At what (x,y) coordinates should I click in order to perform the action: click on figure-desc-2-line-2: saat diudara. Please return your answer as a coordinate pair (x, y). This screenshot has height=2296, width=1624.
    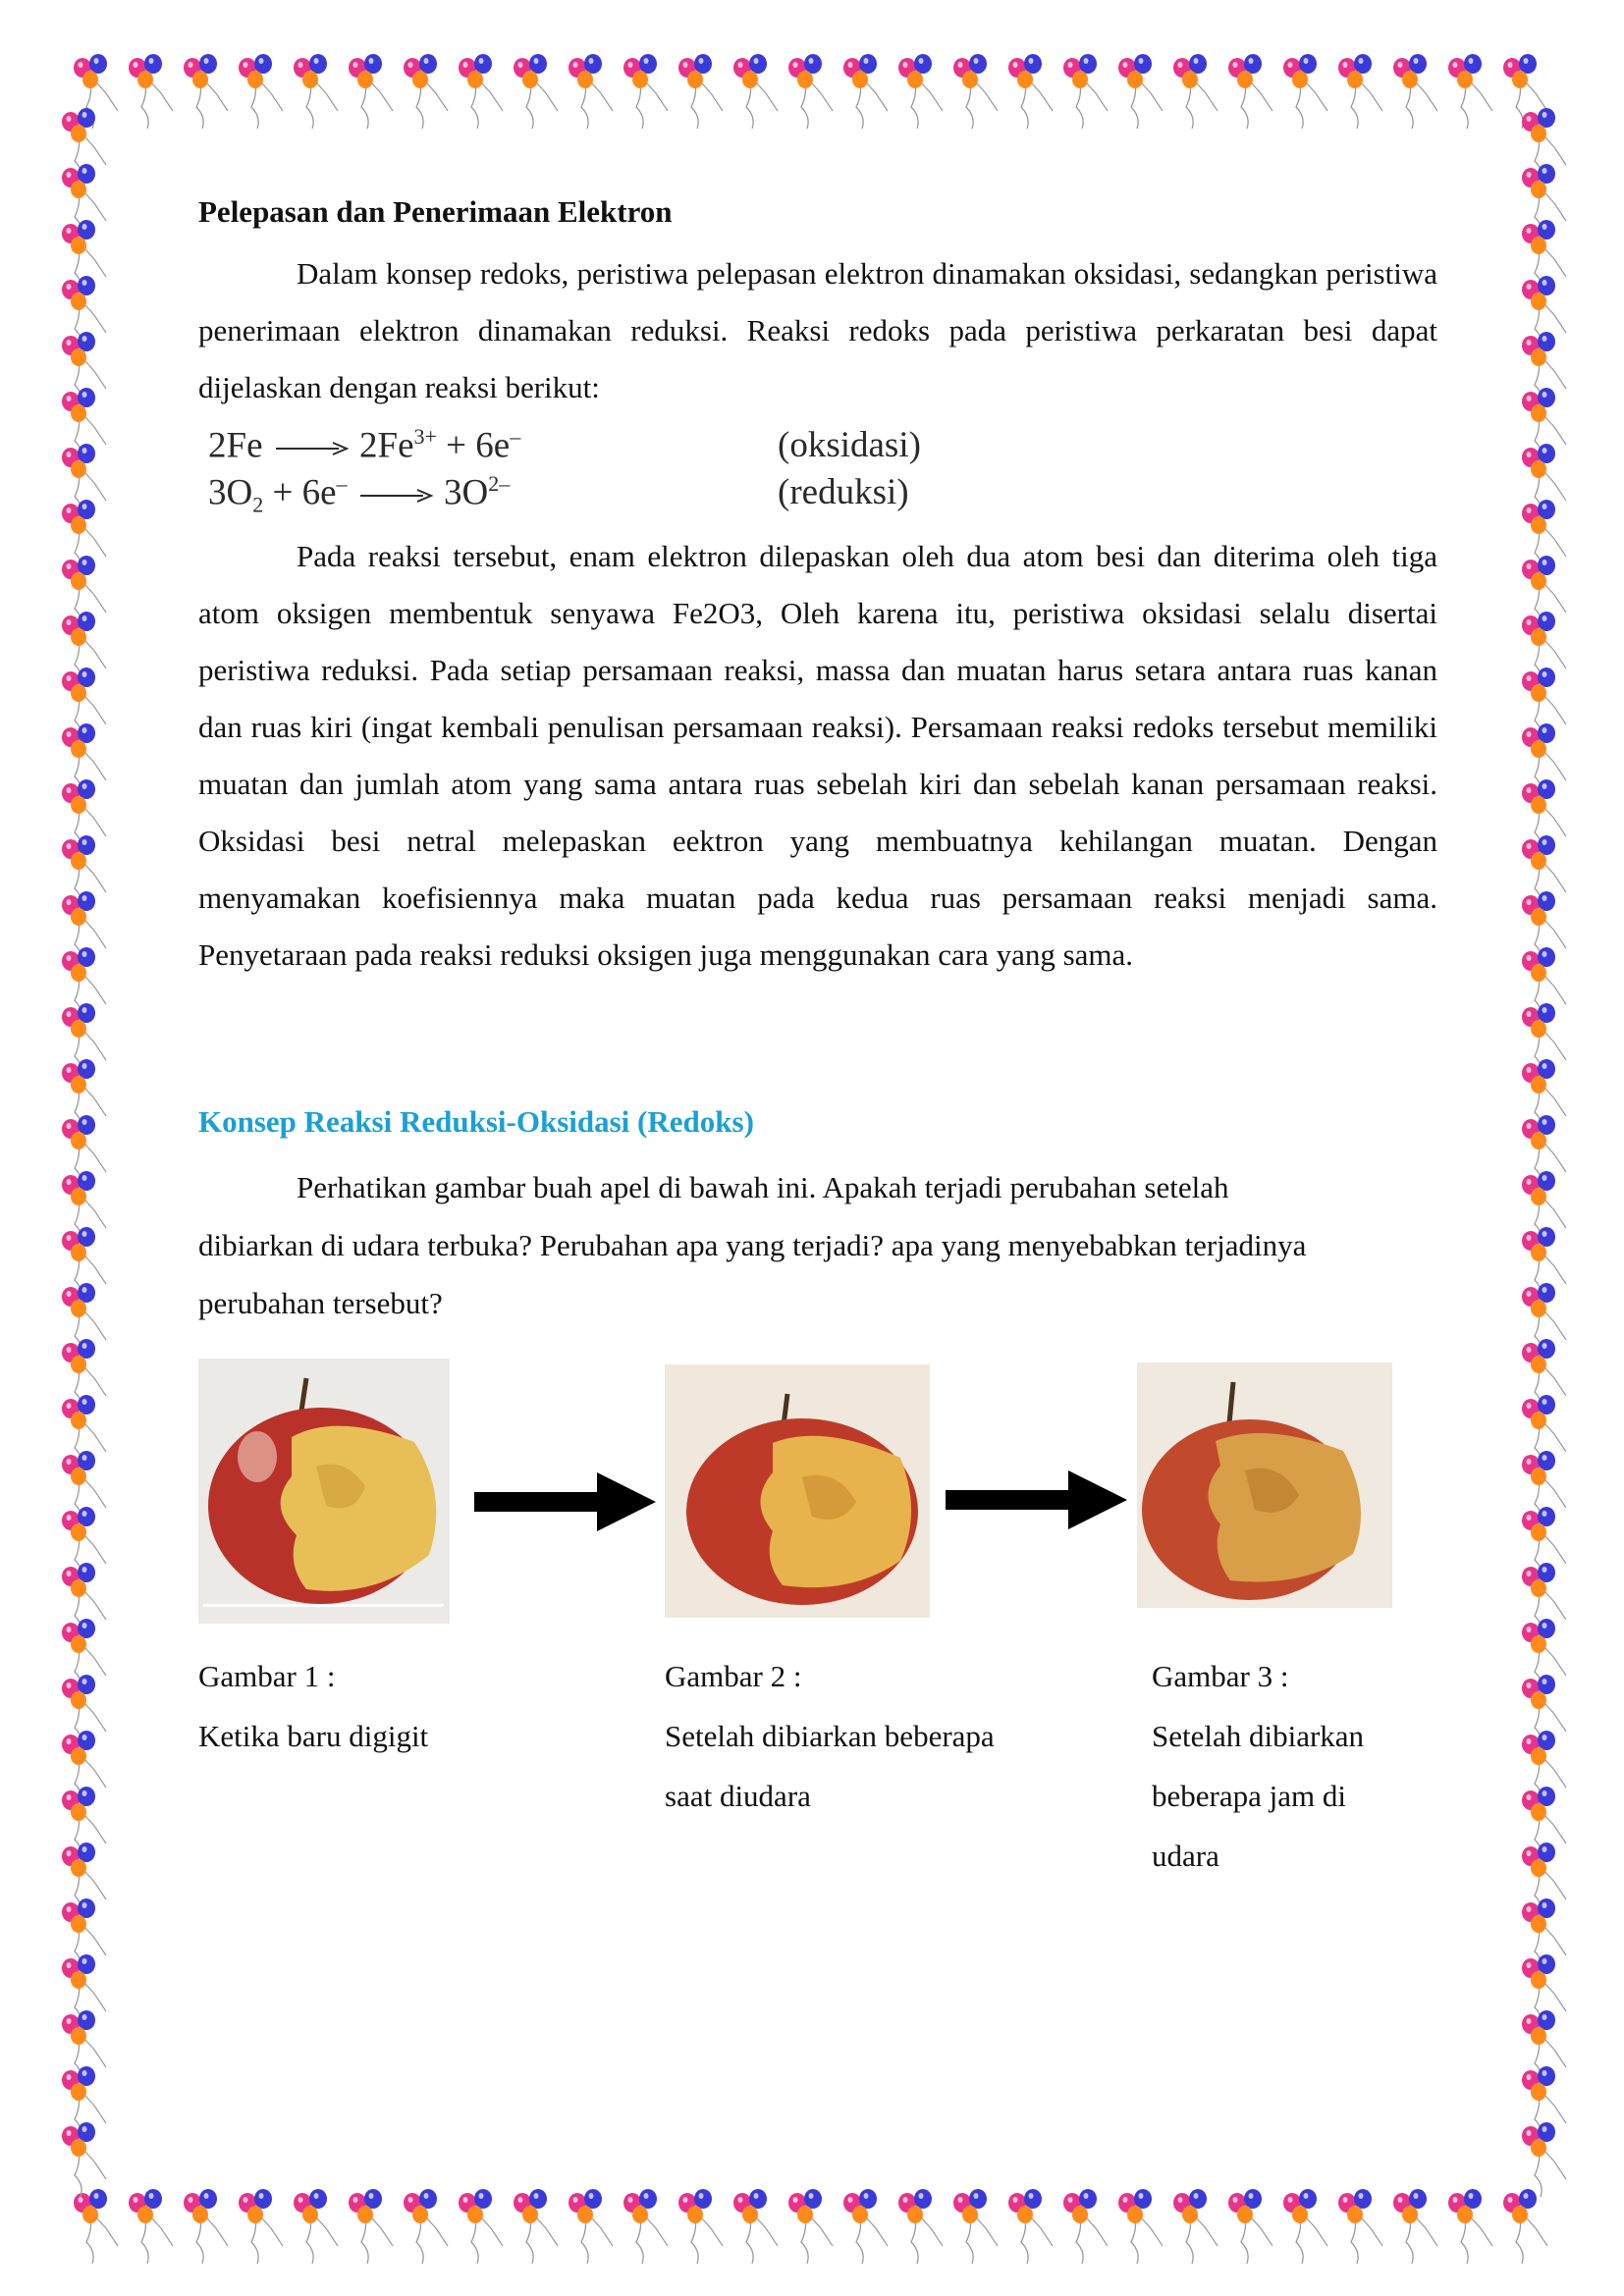
    Looking at the image, I should click on (738, 1796).